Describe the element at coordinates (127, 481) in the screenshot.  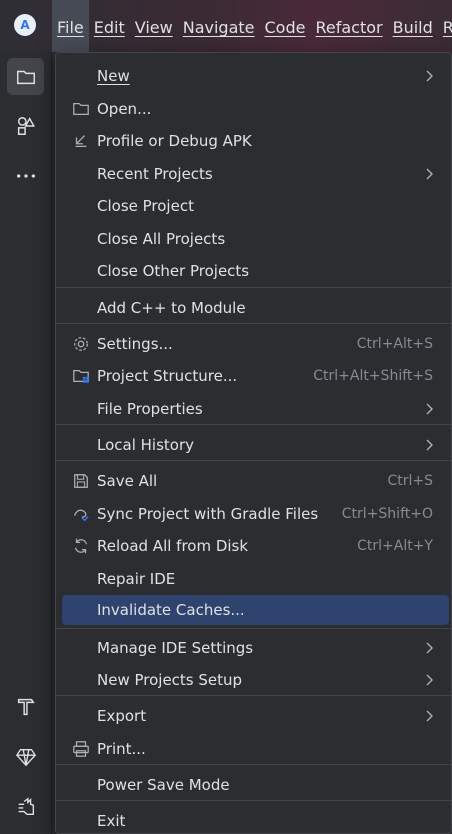
I see `menu-item-label: Save All` at that location.